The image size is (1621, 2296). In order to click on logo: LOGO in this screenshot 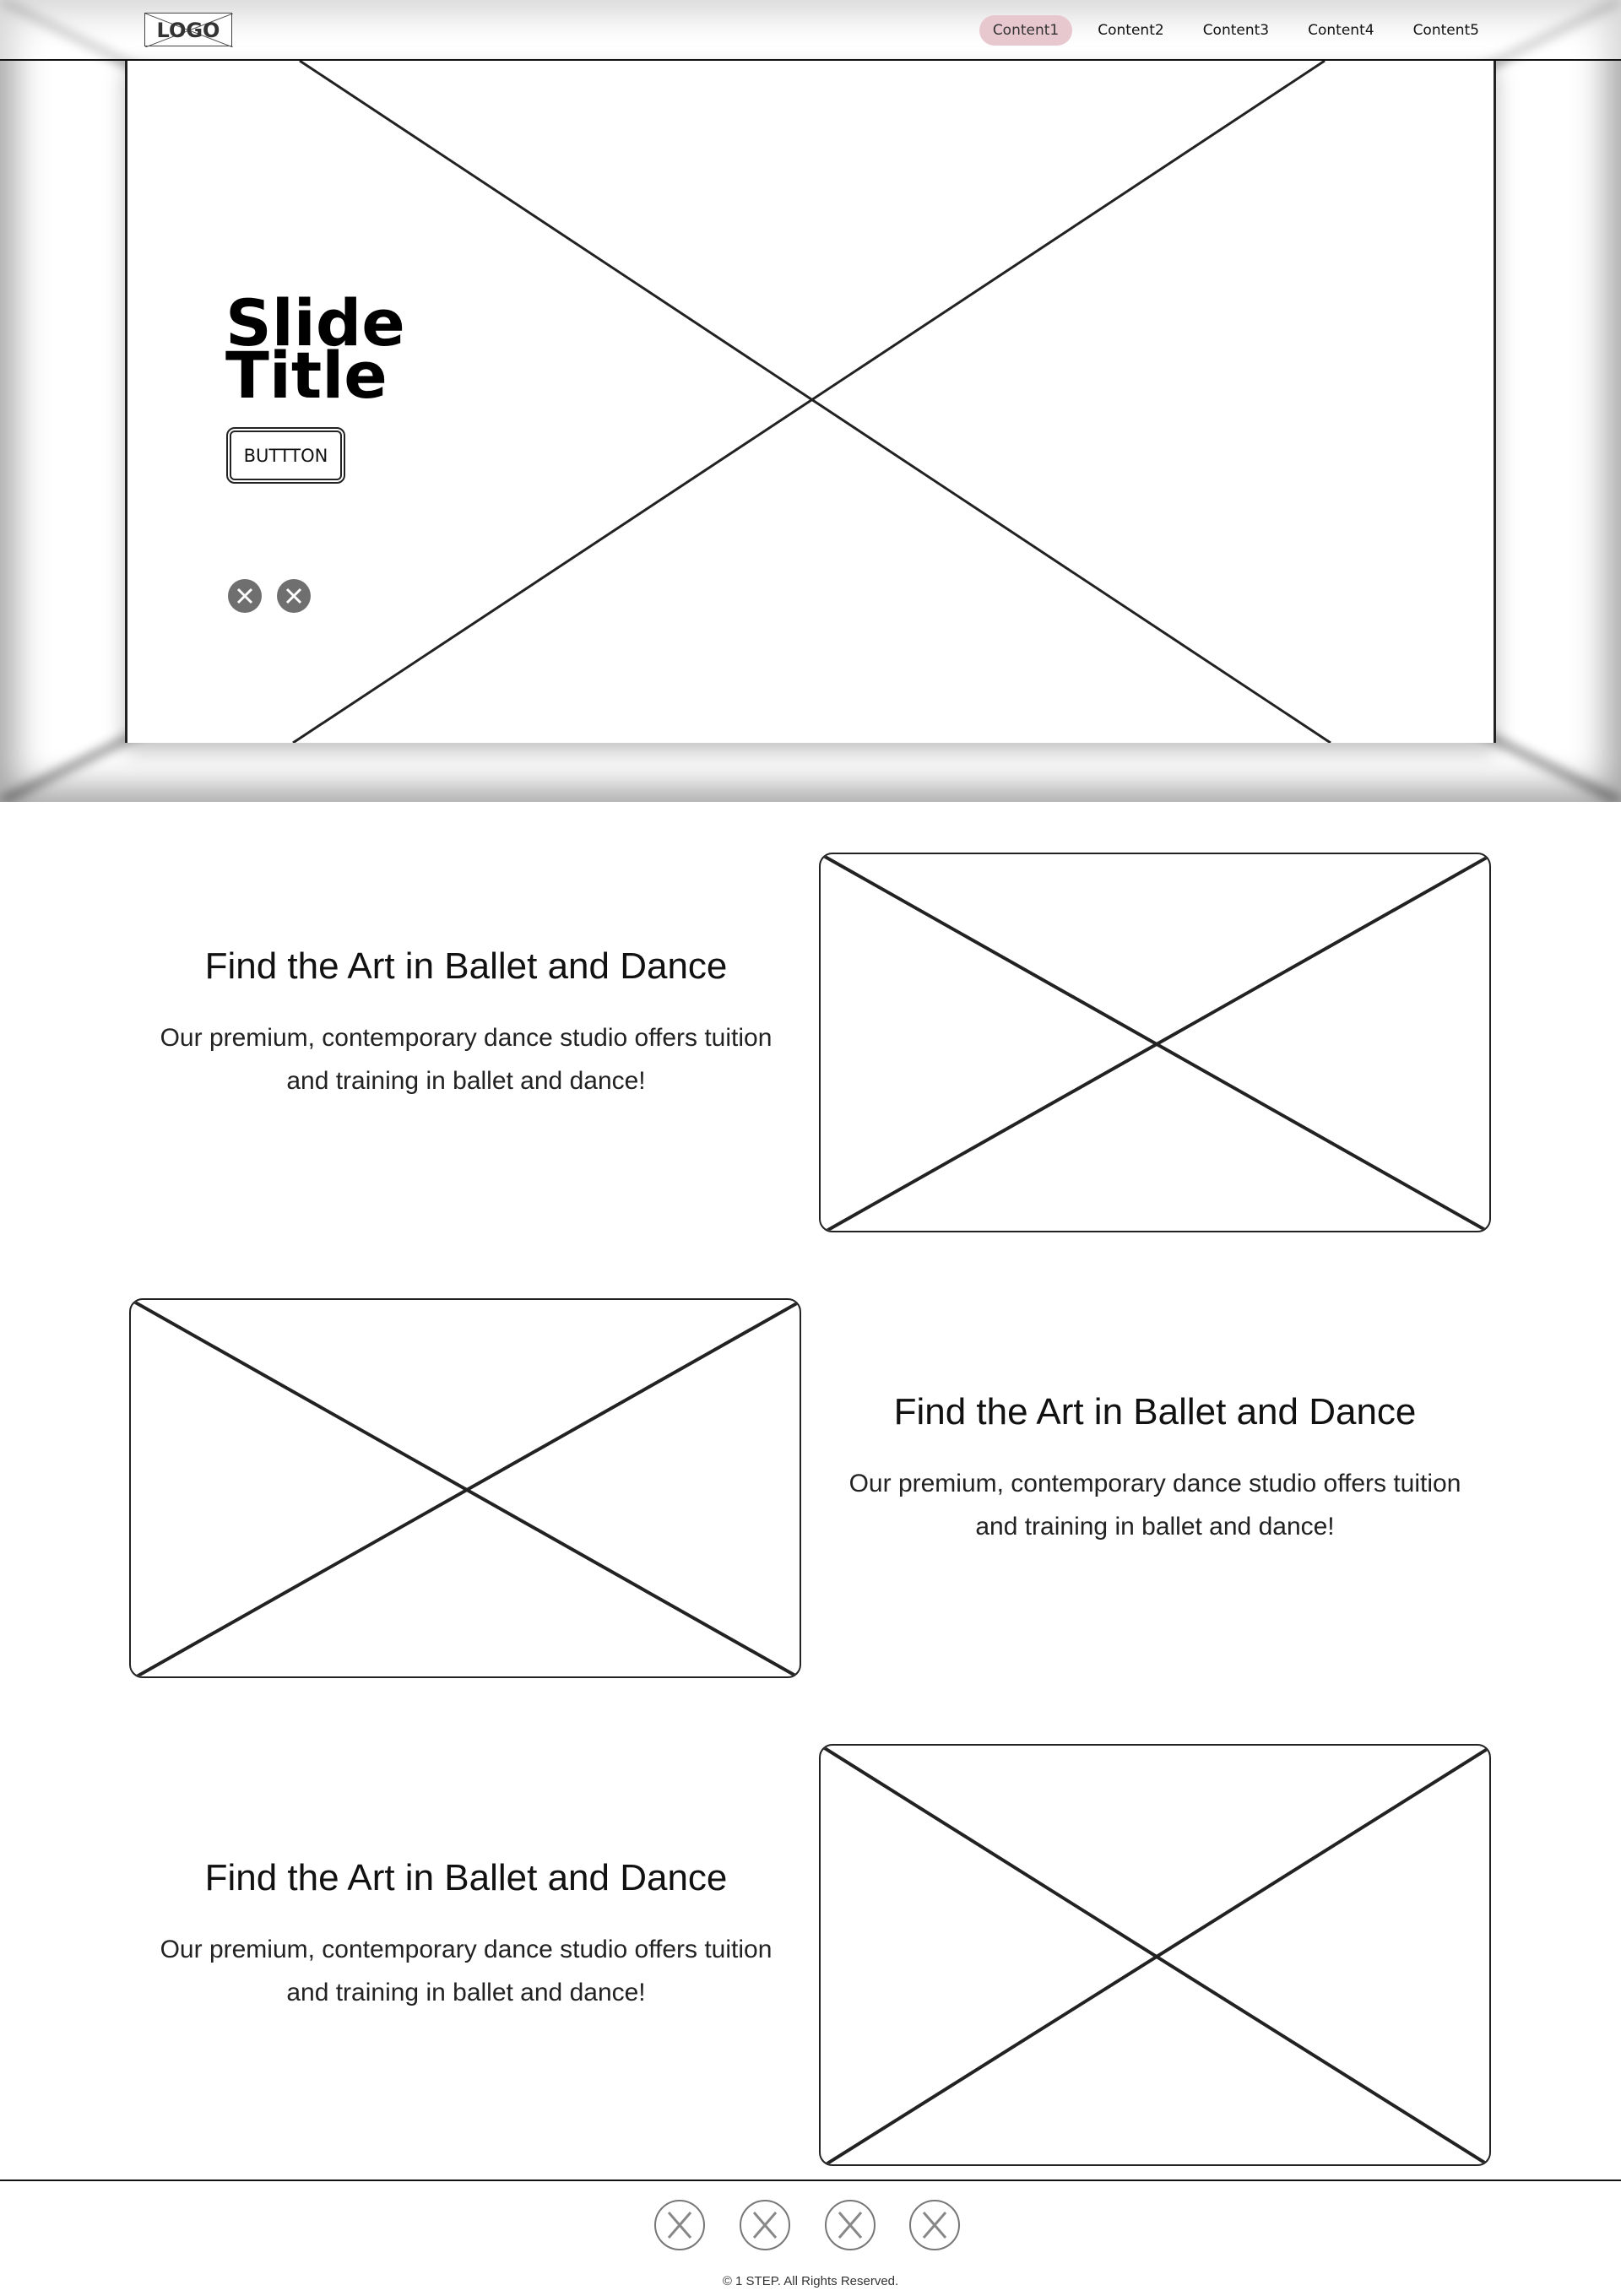, I will do `click(188, 30)`.